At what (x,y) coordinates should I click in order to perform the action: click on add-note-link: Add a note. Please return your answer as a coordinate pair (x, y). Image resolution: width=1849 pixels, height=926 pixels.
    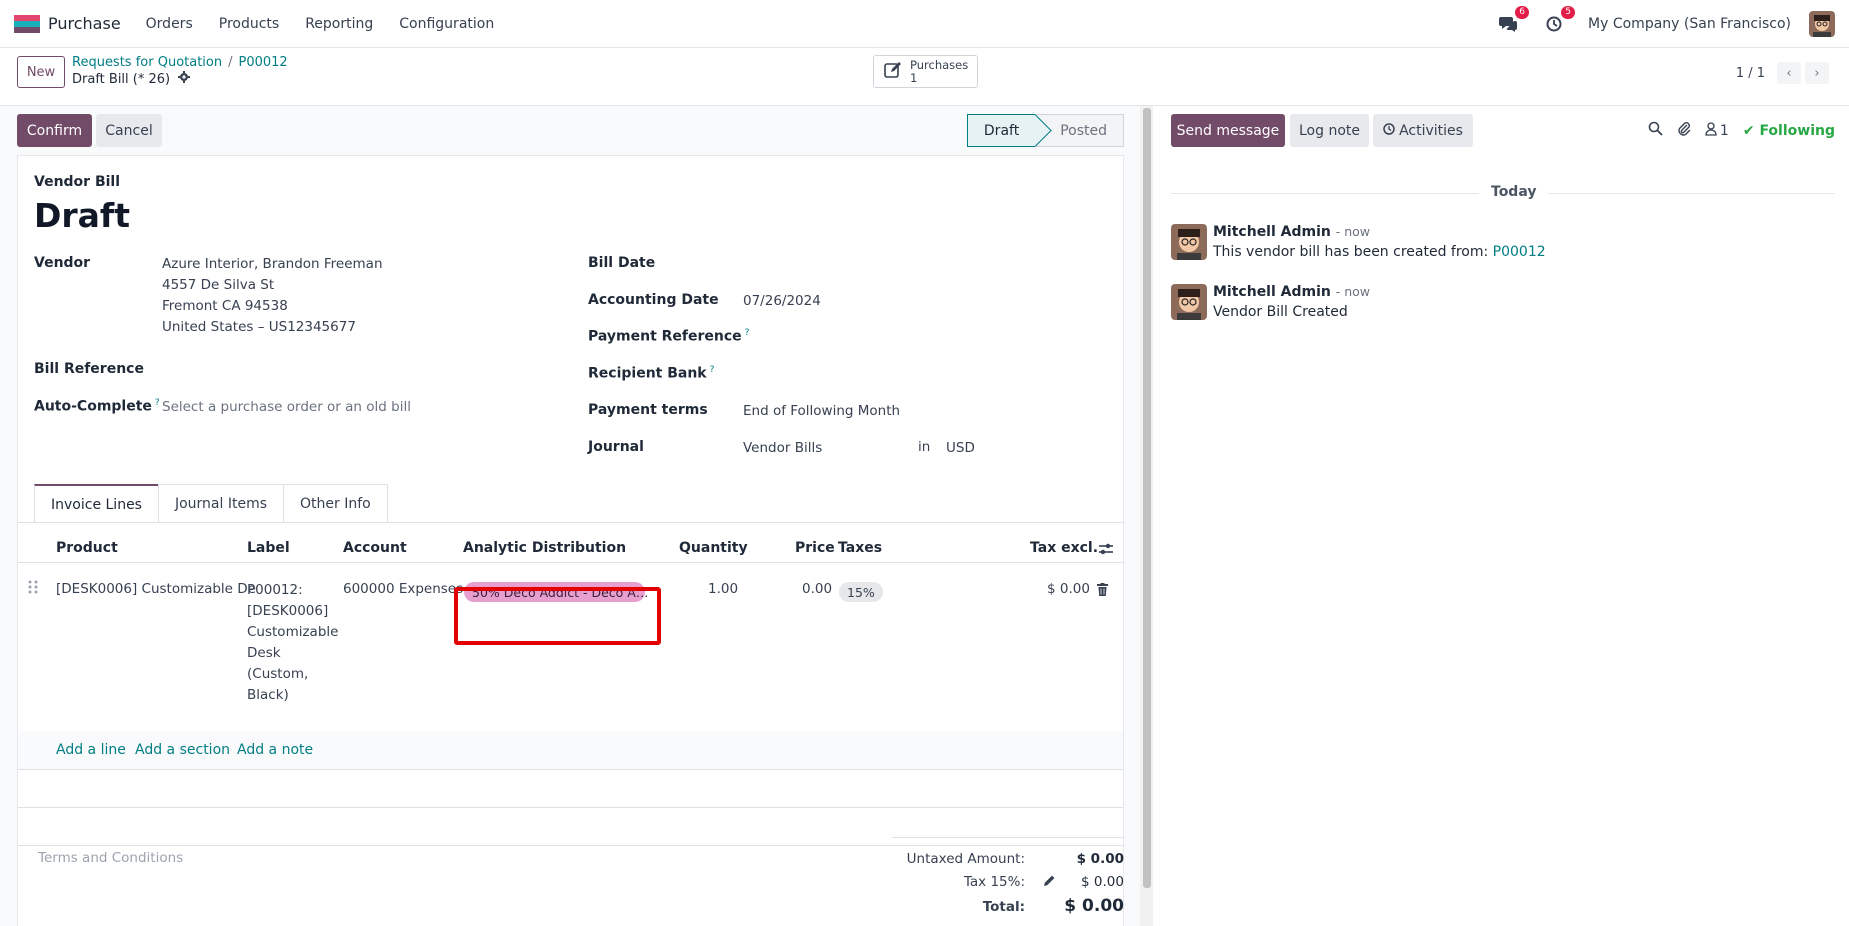
    Looking at the image, I should click on (275, 750).